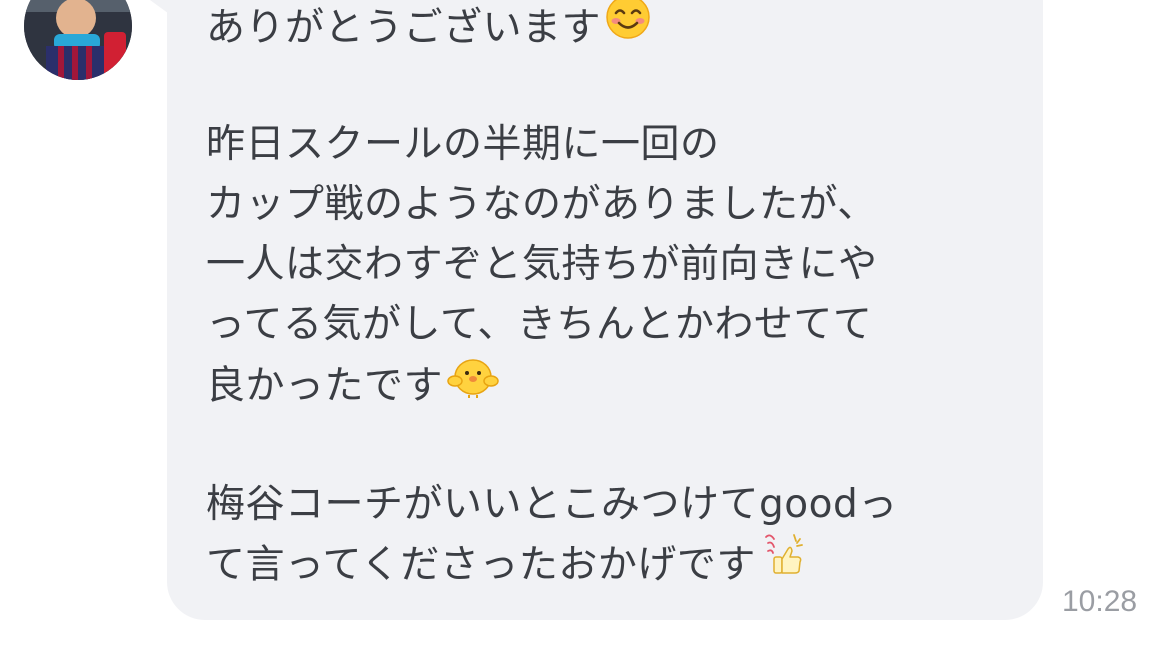  I want to click on message-line: 昨日スクールの半期に一回の, so click(463, 145).